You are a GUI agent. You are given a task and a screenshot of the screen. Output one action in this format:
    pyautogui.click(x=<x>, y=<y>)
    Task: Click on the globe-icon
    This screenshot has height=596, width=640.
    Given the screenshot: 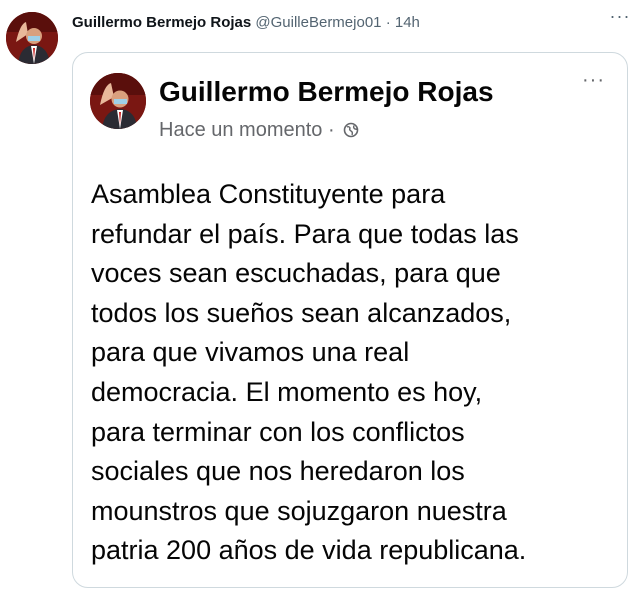 What is the action you would take?
    pyautogui.click(x=351, y=130)
    